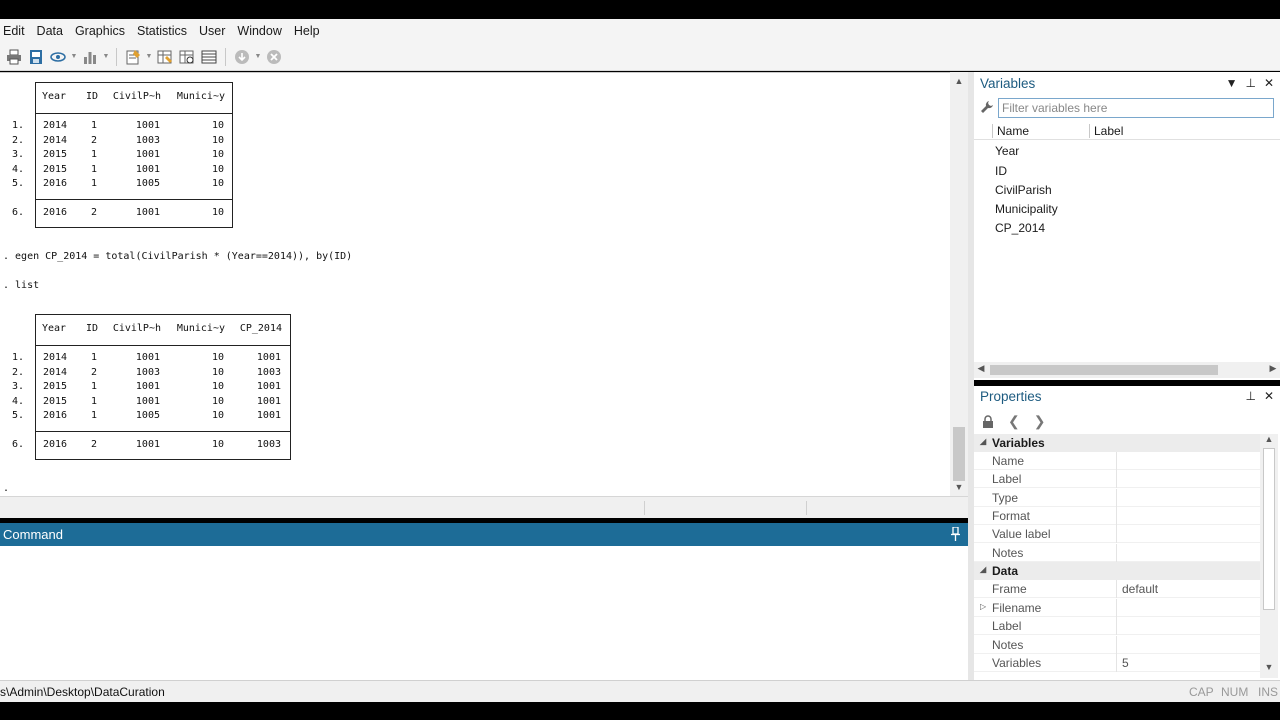 The width and height of the screenshot is (1280, 720). I want to click on variables-filter-input: Filter variables here, so click(1136, 108).